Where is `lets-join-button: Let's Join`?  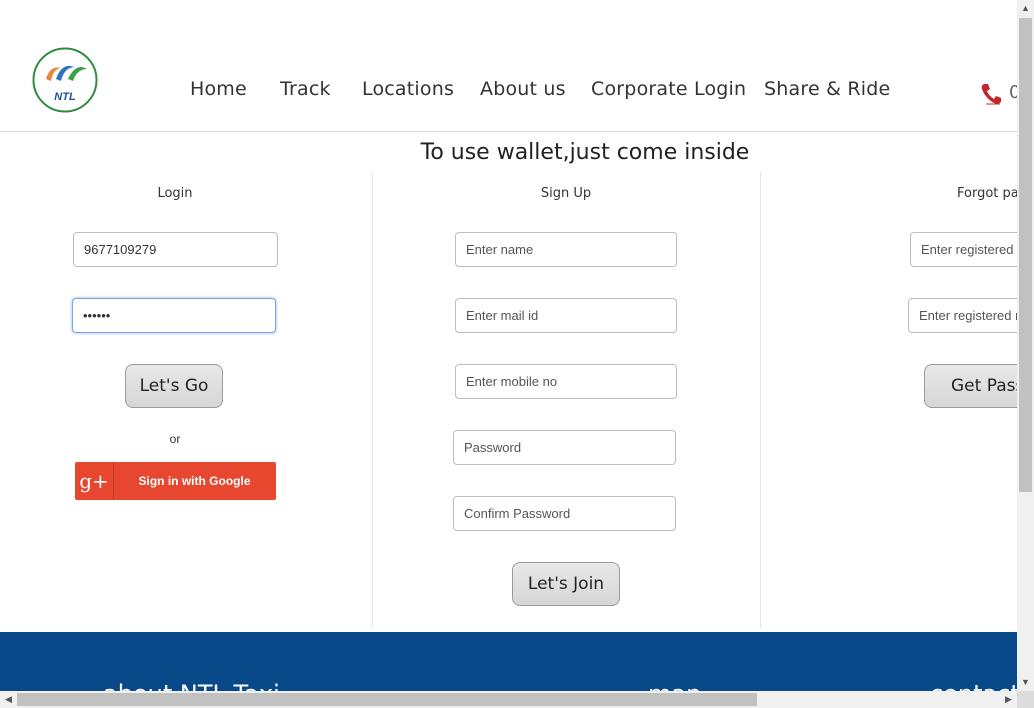 lets-join-button: Let's Join is located at coordinates (566, 584).